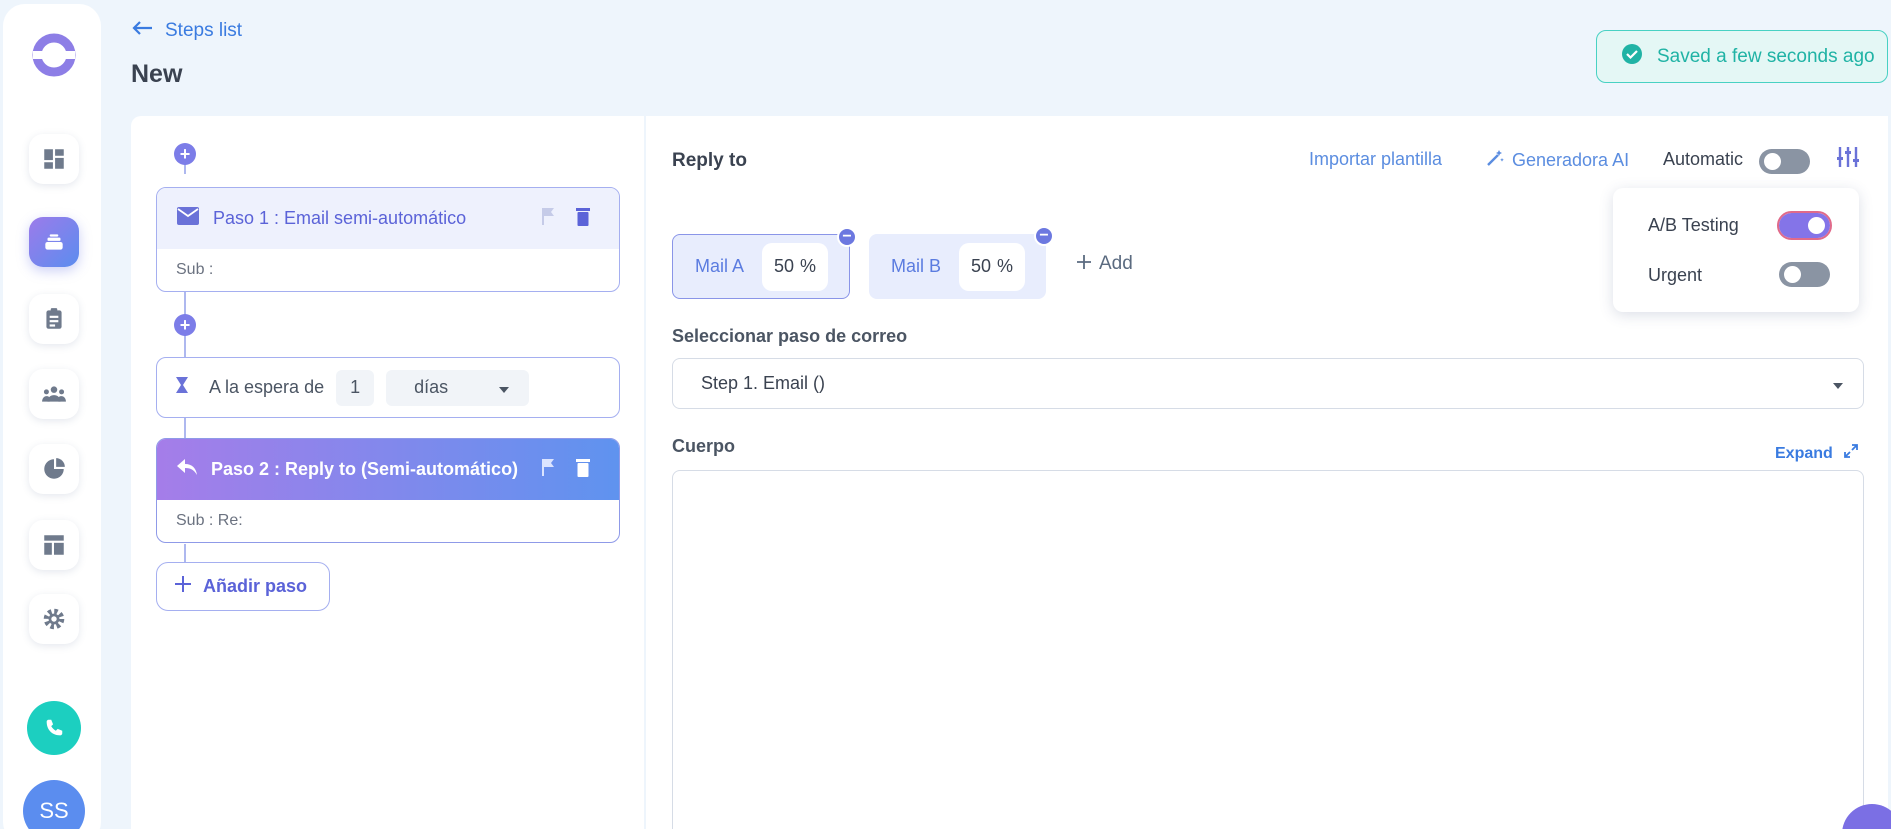 Image resolution: width=1891 pixels, height=829 pixels. Describe the element at coordinates (157, 74) in the screenshot. I see `page-title: New` at that location.